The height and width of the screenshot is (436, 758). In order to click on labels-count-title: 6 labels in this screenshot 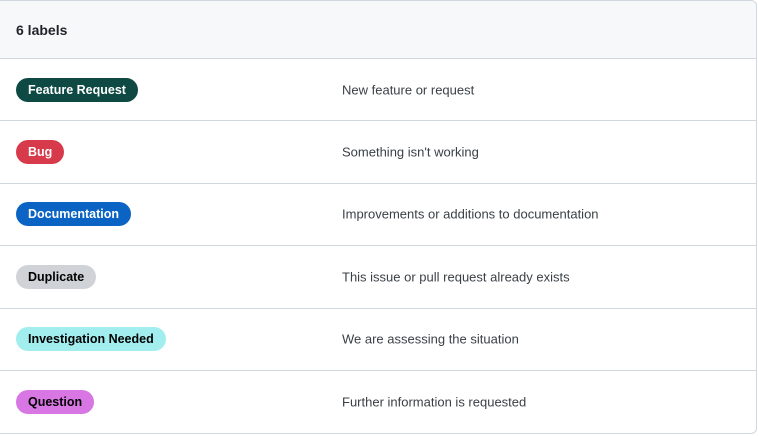, I will do `click(42, 29)`.